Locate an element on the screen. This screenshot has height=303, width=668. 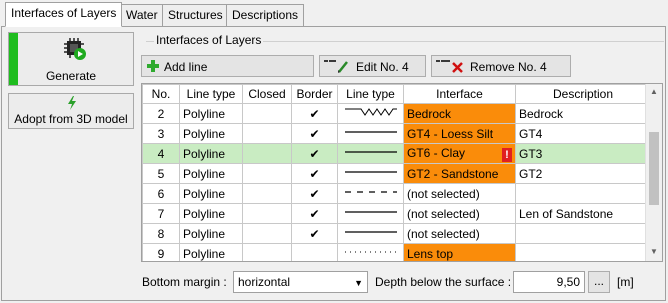
col-header-border: Border is located at coordinates (314, 94).